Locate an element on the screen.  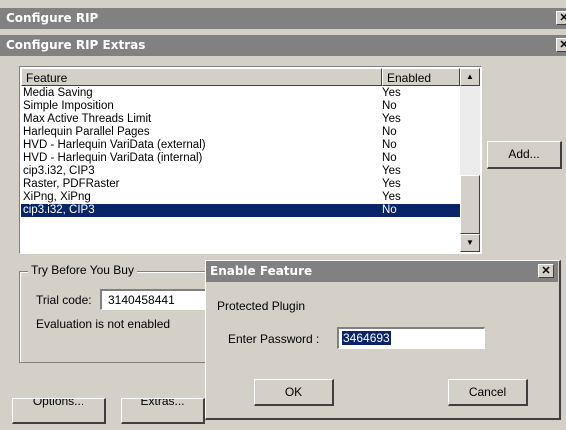
column-header-enabled: Enabled is located at coordinates (421, 77).